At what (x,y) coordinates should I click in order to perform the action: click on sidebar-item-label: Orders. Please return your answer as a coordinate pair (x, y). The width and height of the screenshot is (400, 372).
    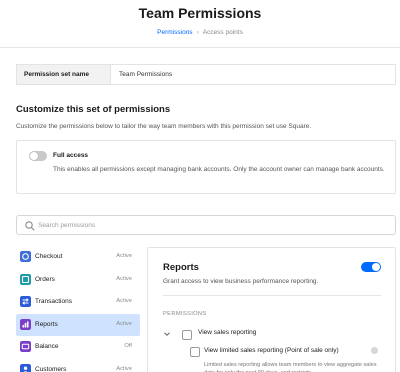
    Looking at the image, I should click on (45, 279).